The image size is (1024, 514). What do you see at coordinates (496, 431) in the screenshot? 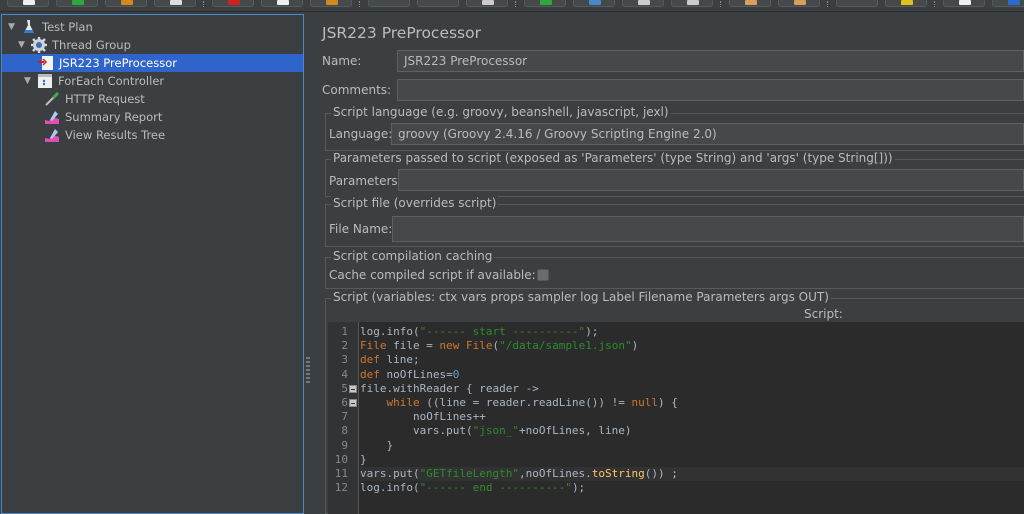
I see `code-line: vars.put("json_"+noOfLines, line)` at bounding box center [496, 431].